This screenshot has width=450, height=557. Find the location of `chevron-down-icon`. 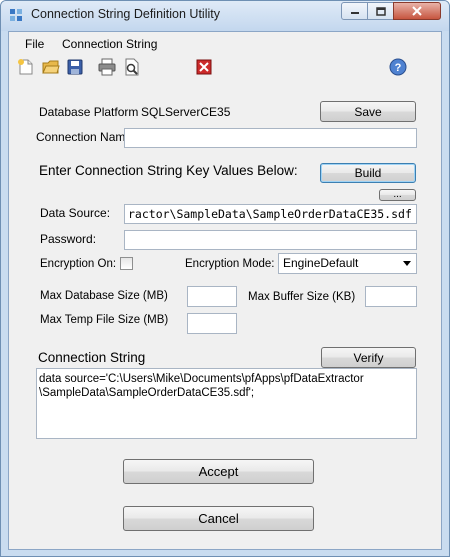

chevron-down-icon is located at coordinates (407, 263).